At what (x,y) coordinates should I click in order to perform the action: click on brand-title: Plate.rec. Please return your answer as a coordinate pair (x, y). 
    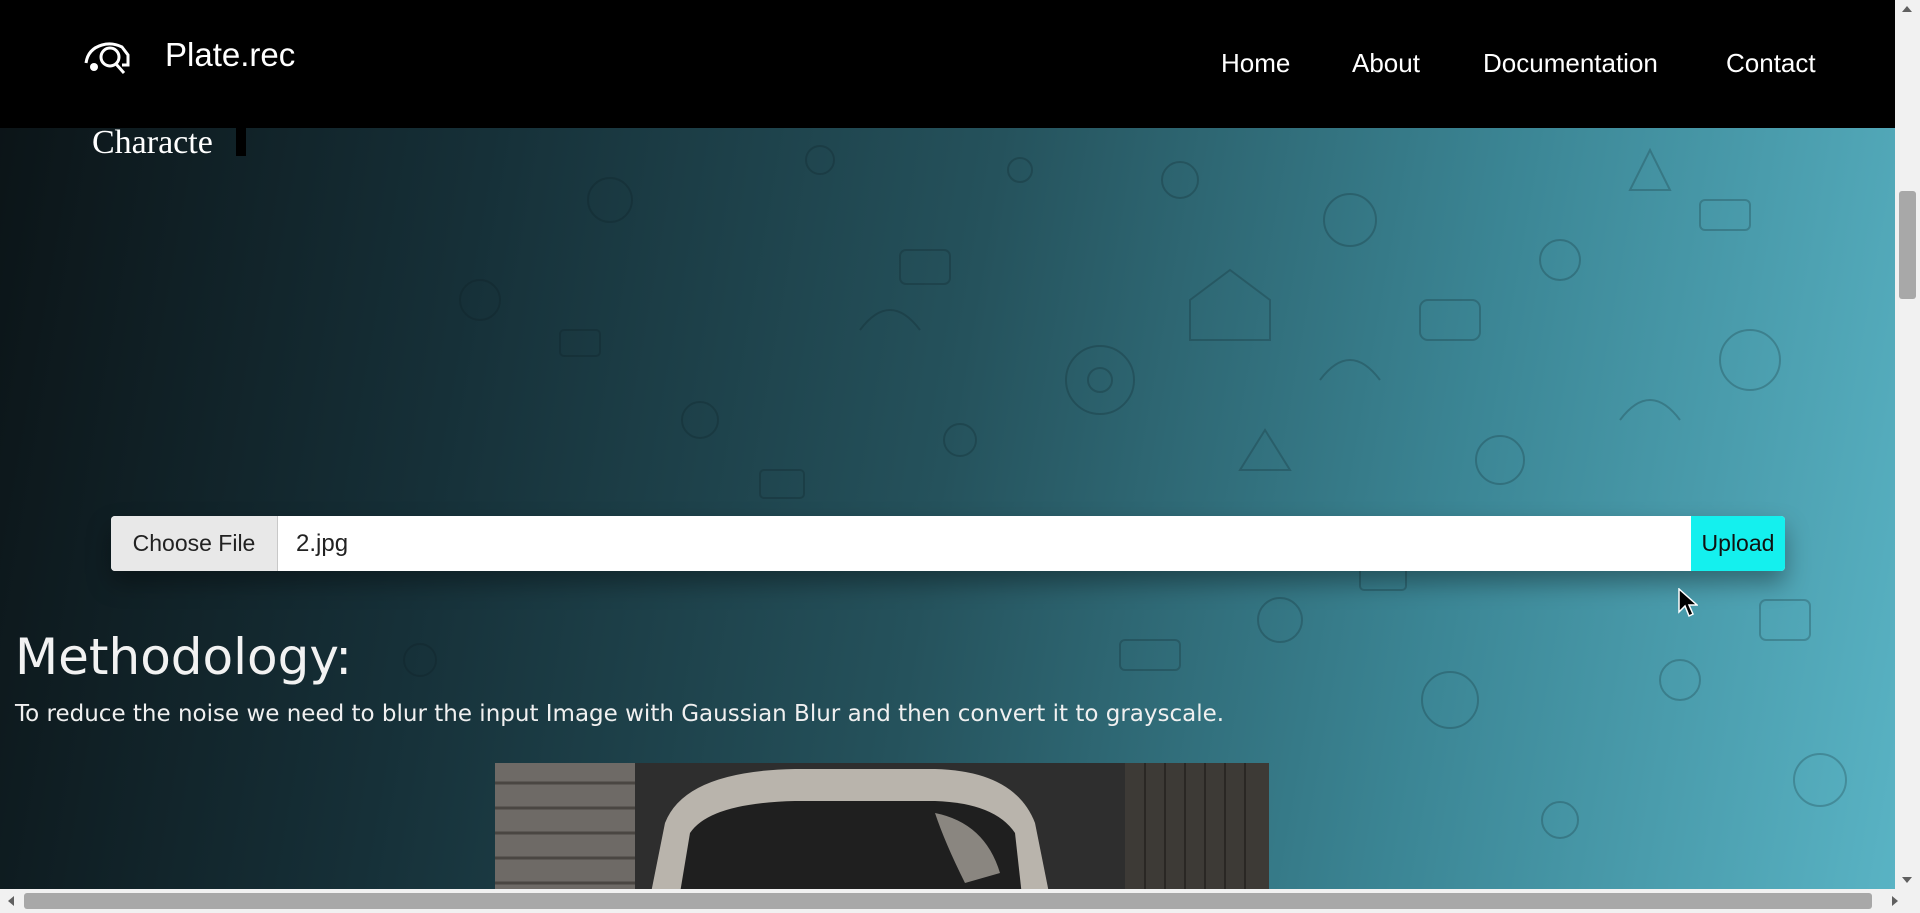
    Looking at the image, I should click on (230, 55).